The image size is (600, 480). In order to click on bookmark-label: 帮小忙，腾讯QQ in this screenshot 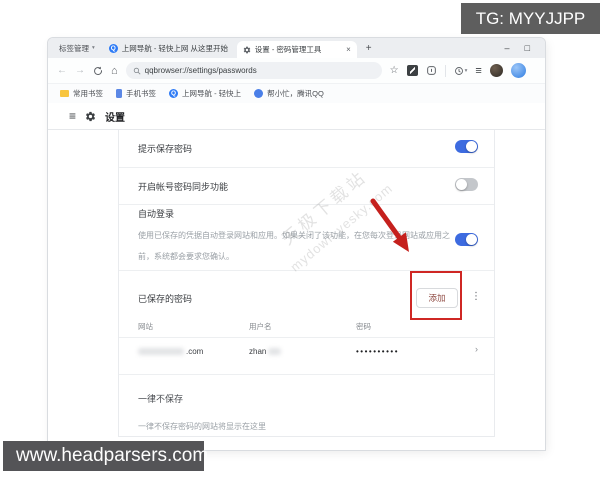, I will do `click(295, 93)`.